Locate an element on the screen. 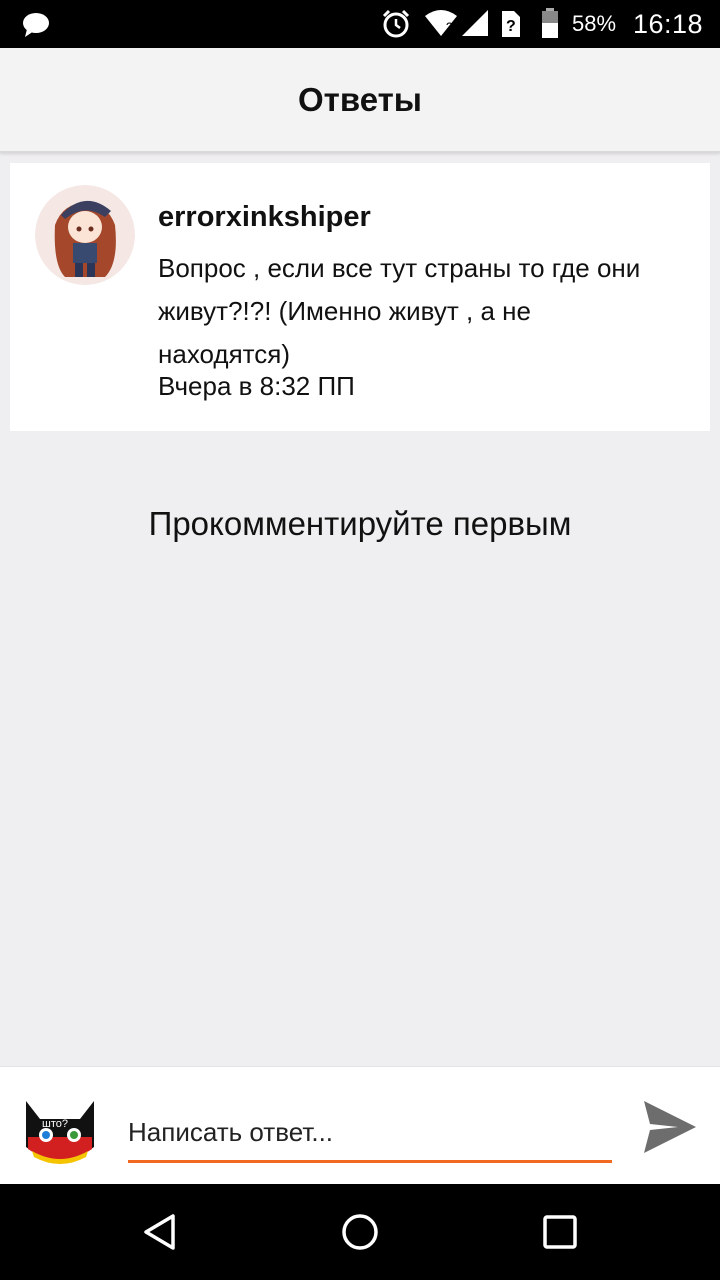  clock: 16:18 is located at coordinates (668, 23).